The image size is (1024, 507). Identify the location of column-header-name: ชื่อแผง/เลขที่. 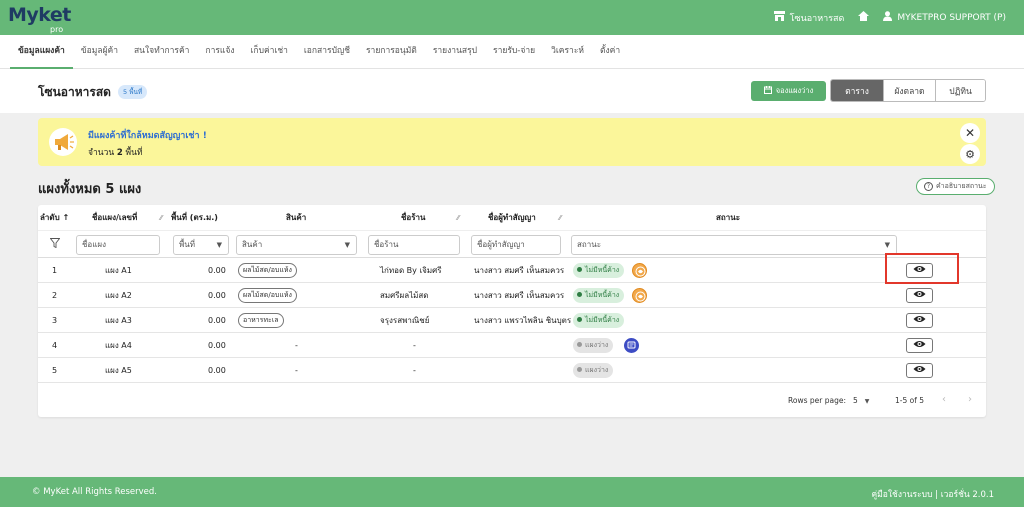
(114, 217).